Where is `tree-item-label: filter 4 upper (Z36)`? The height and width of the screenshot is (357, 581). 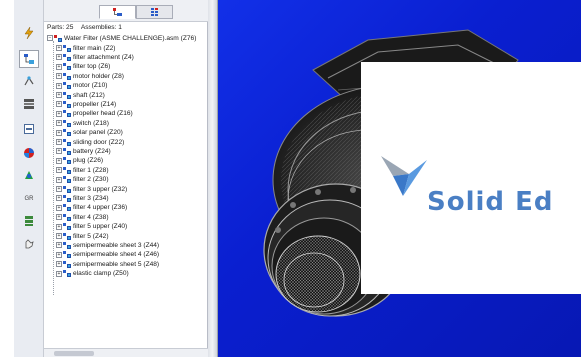
tree-item-label: filter 4 upper (Z36) is located at coordinates (100, 208).